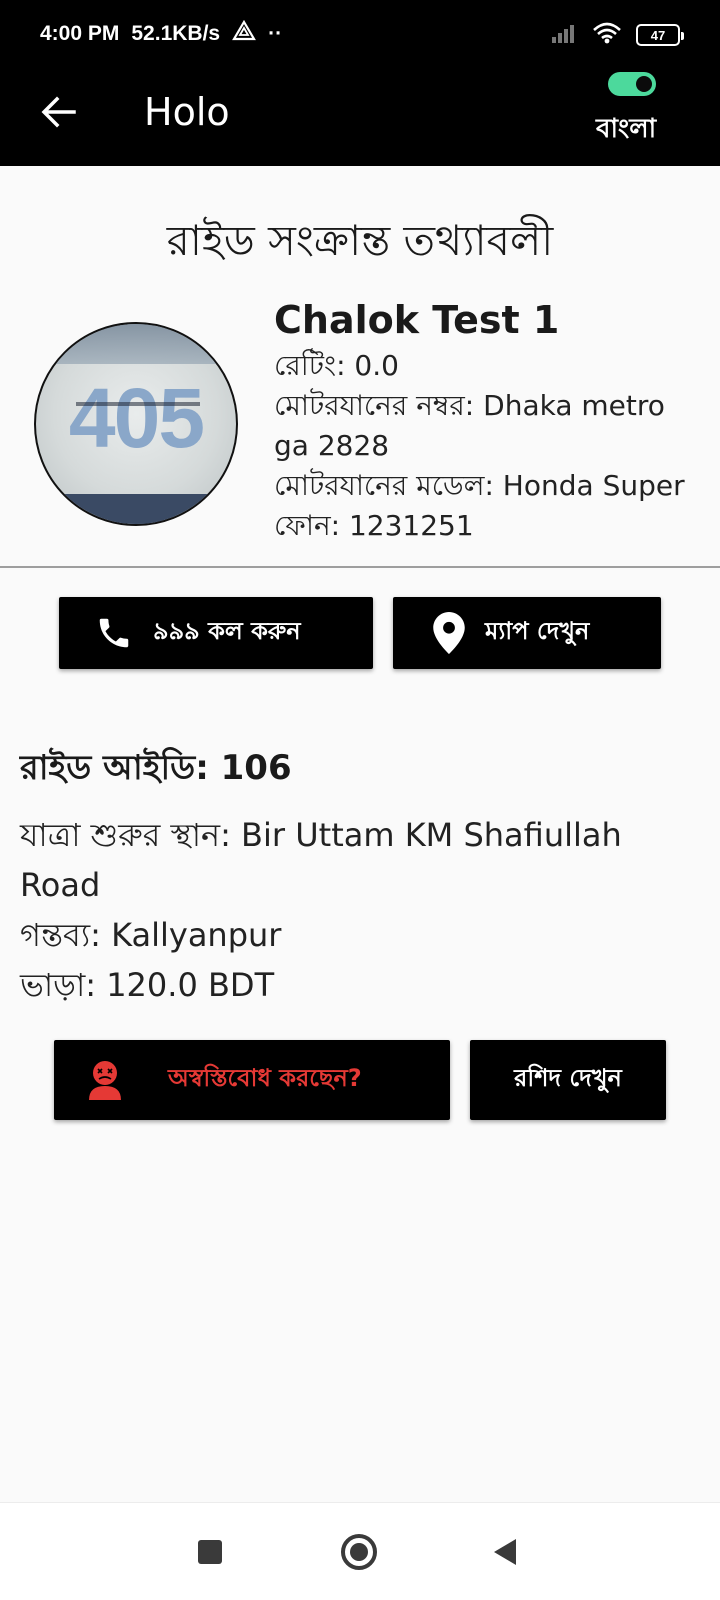  Describe the element at coordinates (374, 525) in the screenshot. I see `driver-phone: ফোন: 1231251` at that location.